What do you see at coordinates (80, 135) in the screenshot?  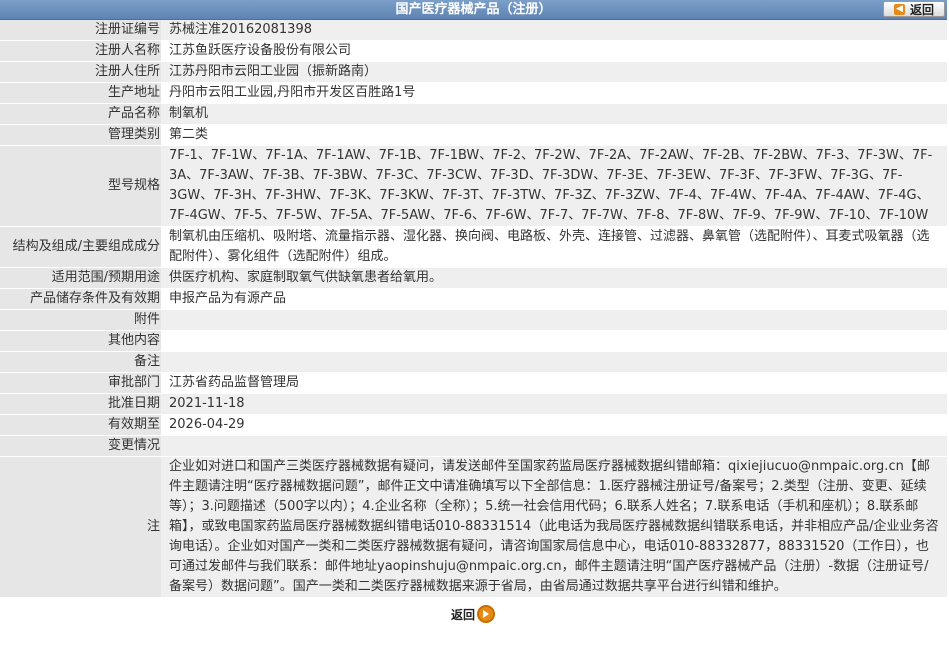 I see `field-label: 管理类别` at bounding box center [80, 135].